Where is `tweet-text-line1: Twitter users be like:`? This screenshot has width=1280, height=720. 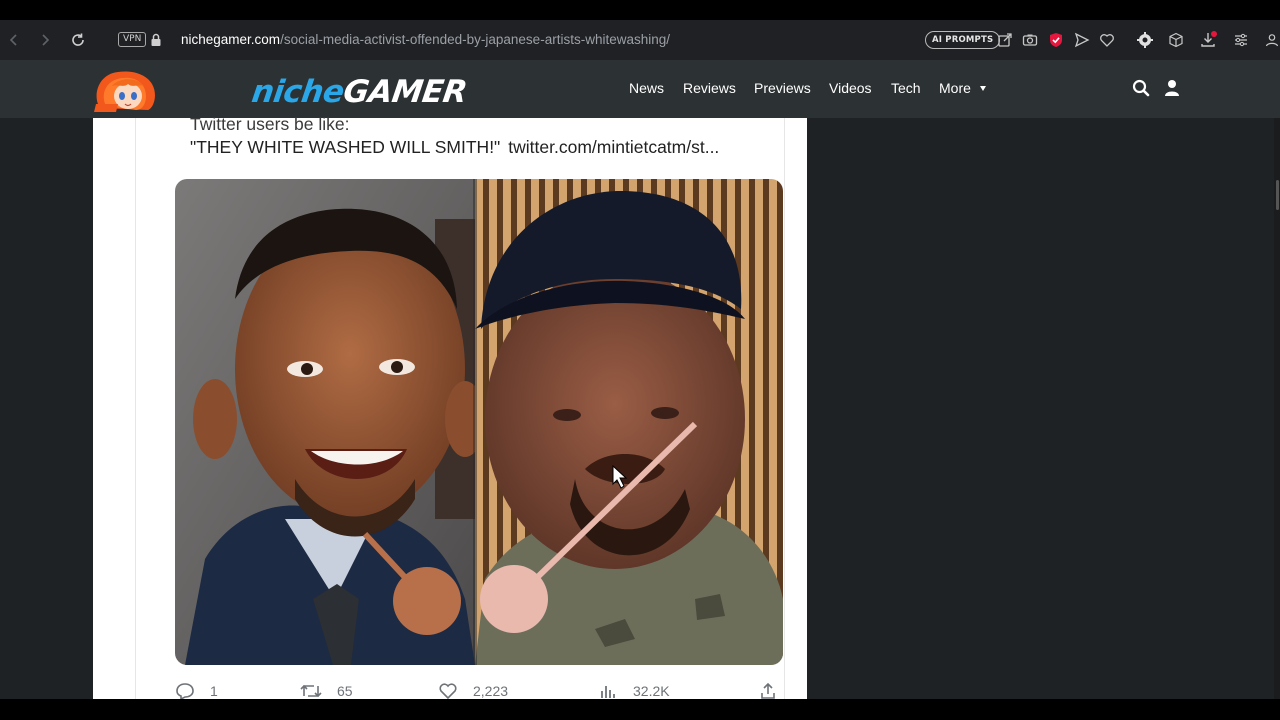
tweet-text-line1: Twitter users be like: is located at coordinates (270, 124).